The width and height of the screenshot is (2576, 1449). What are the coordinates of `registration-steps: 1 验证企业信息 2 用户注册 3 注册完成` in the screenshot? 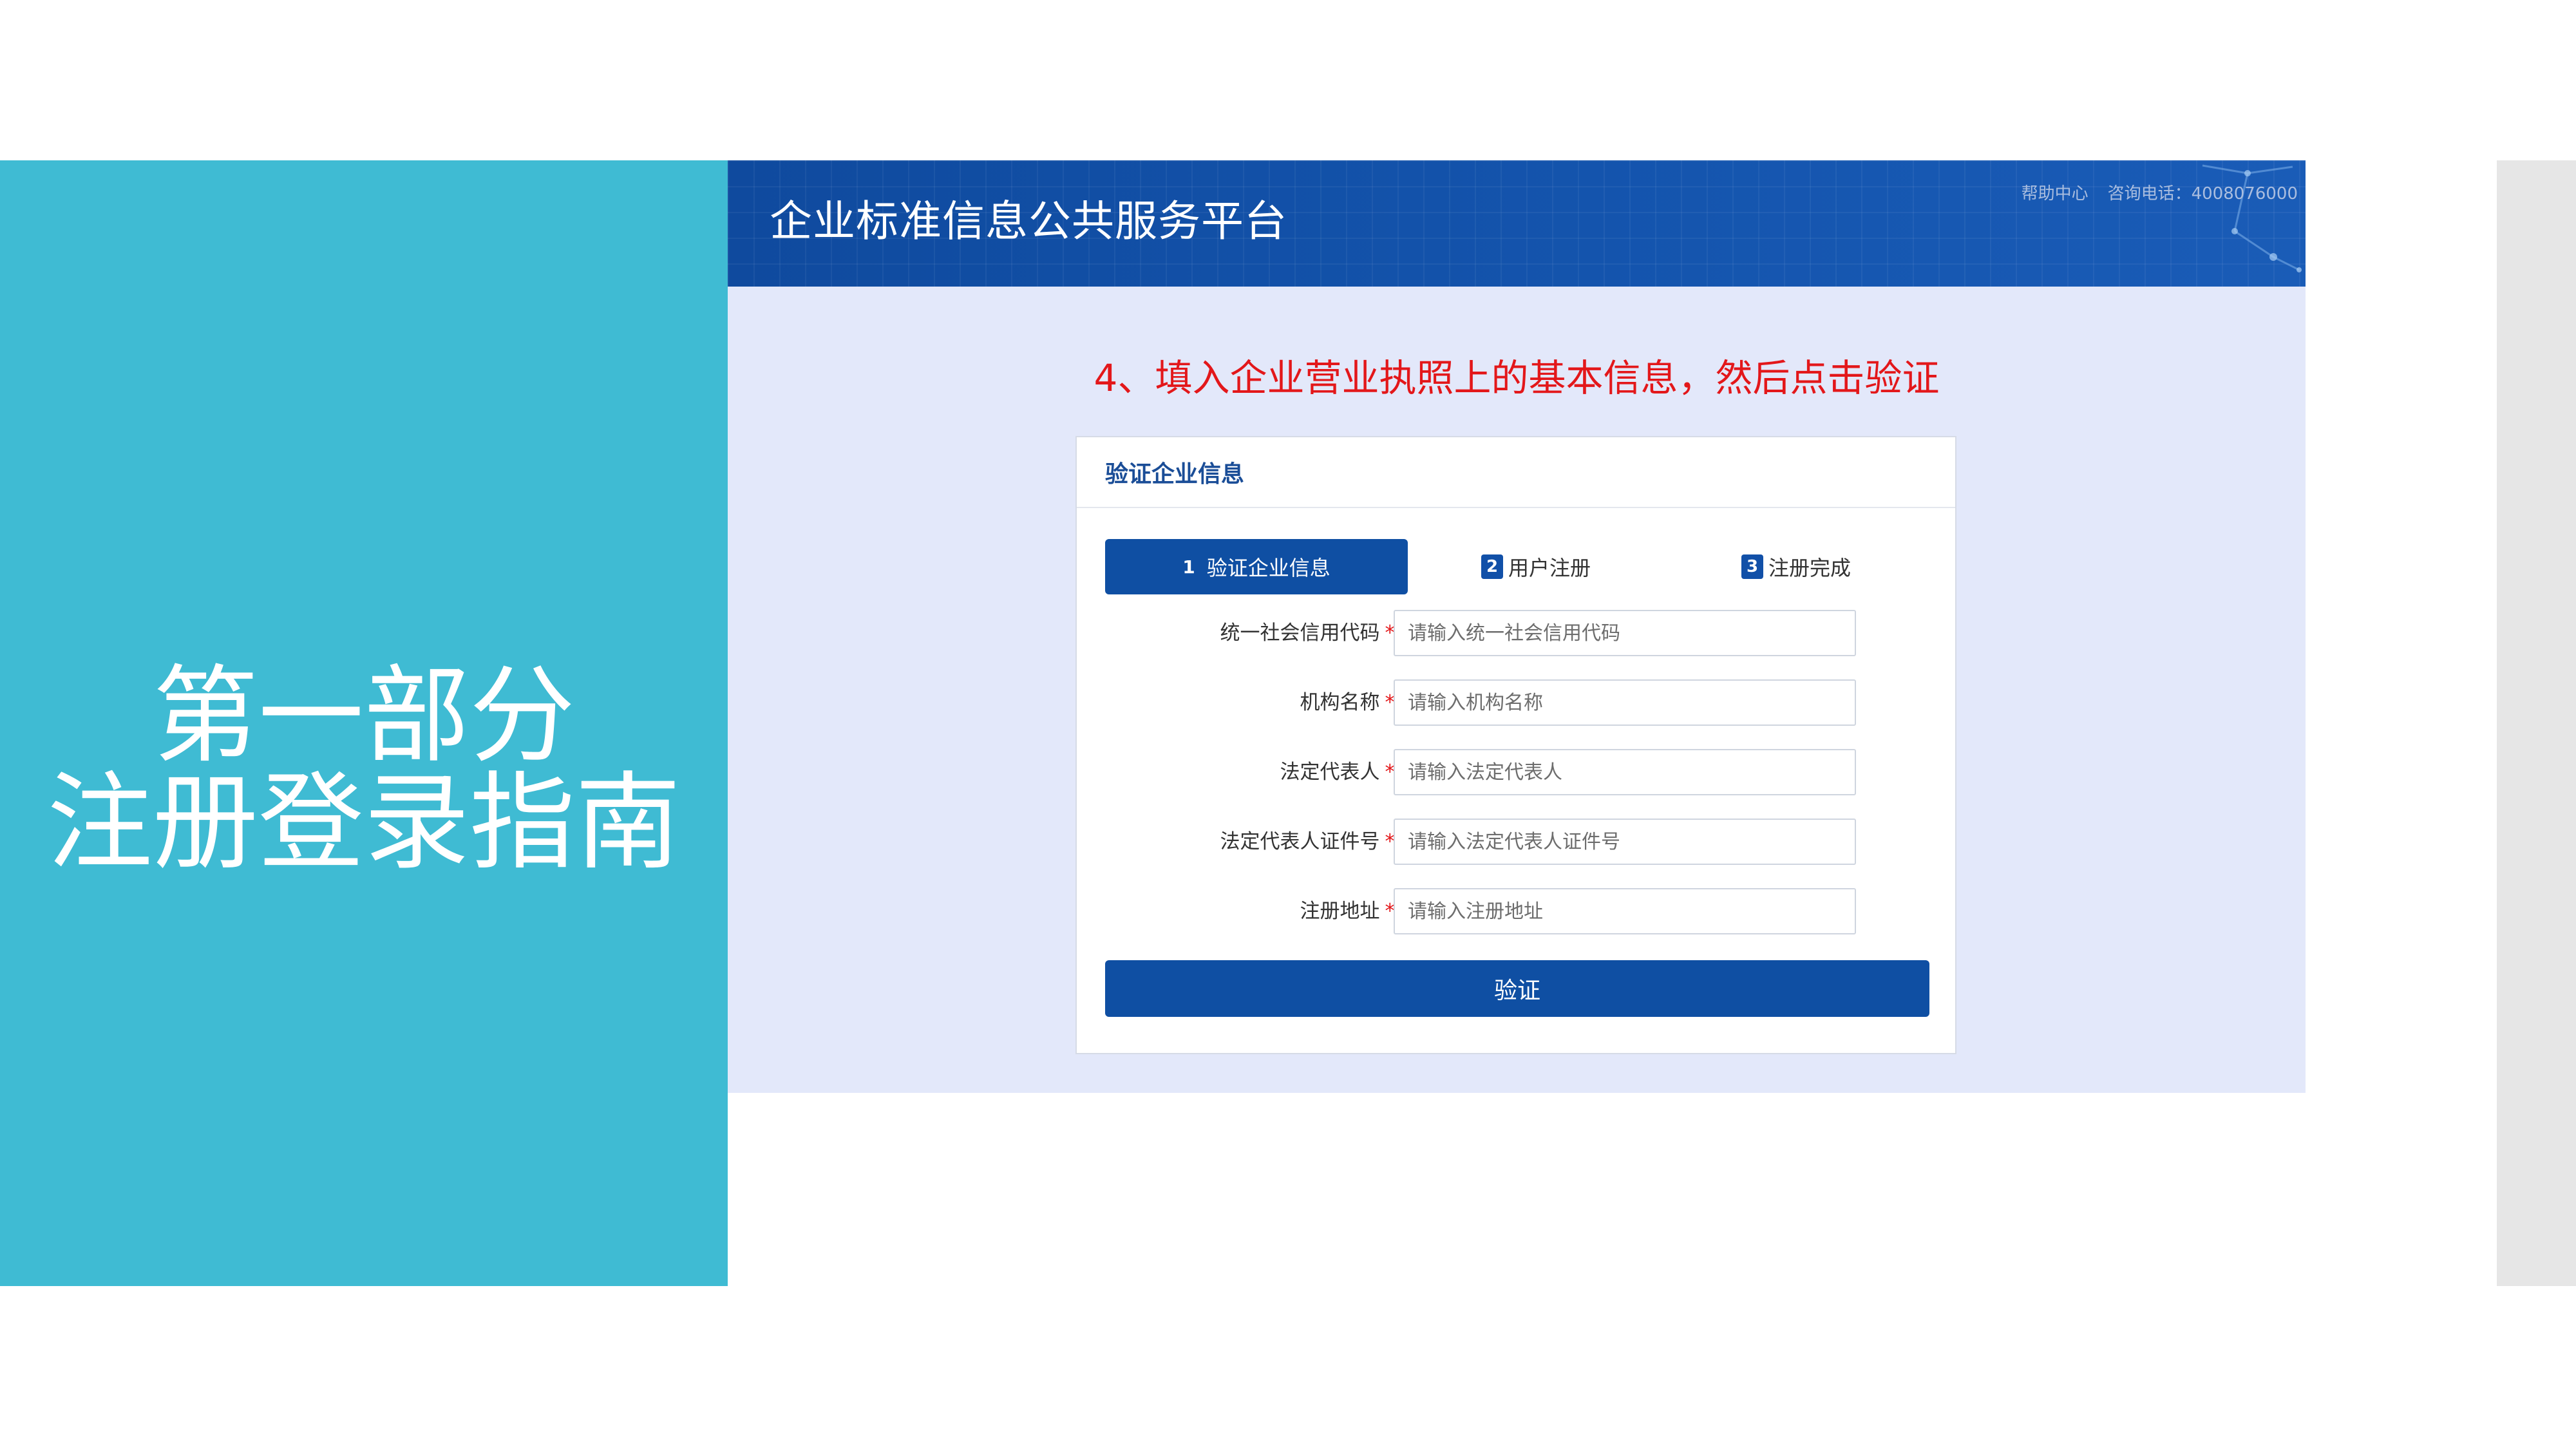 It's located at (1517, 566).